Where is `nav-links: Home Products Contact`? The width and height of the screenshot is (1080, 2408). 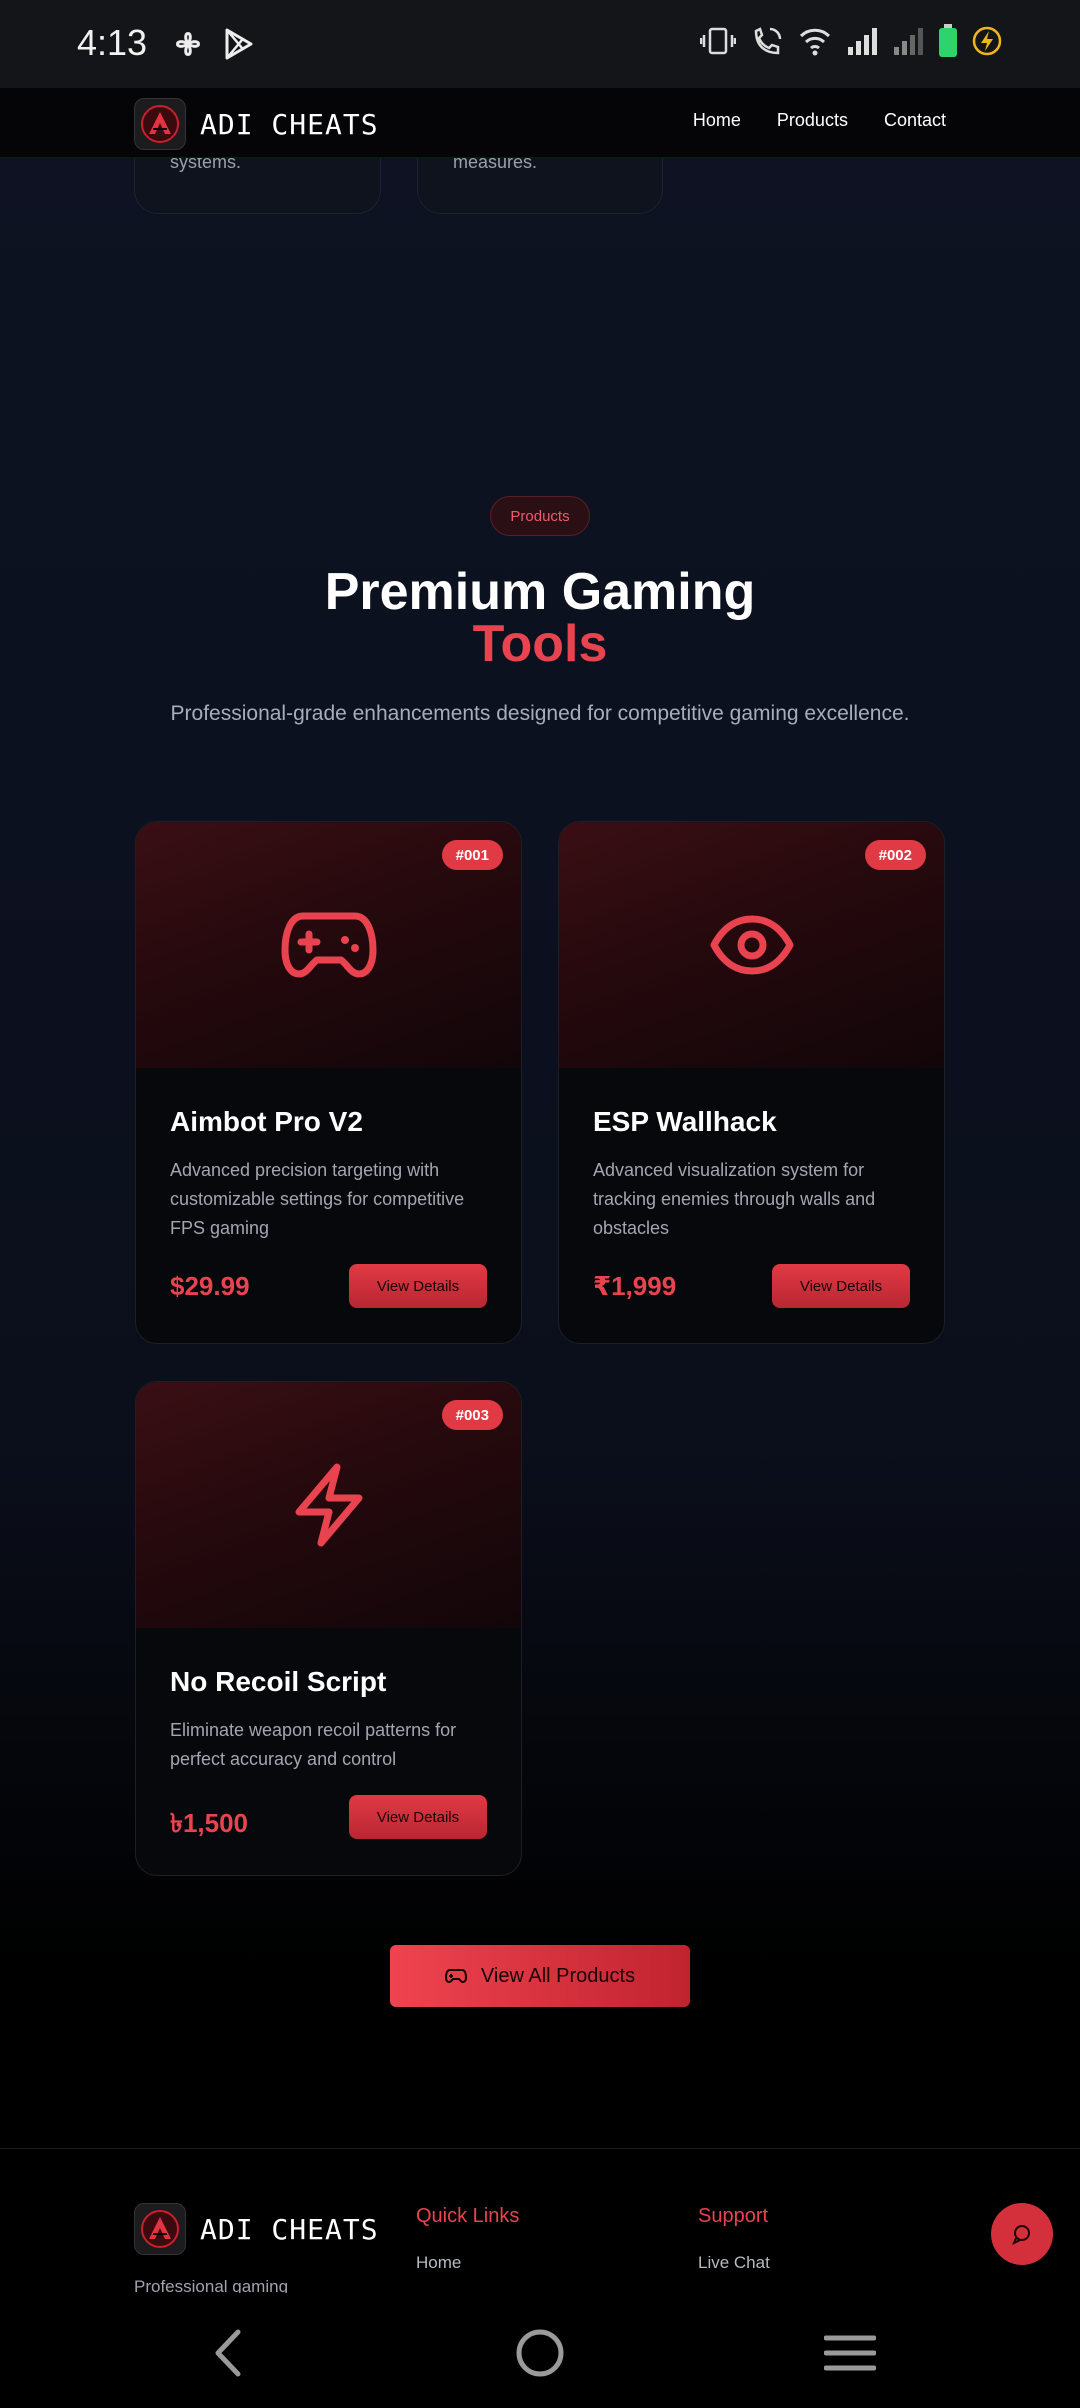
nav-links: Home Products Contact is located at coordinates (819, 120).